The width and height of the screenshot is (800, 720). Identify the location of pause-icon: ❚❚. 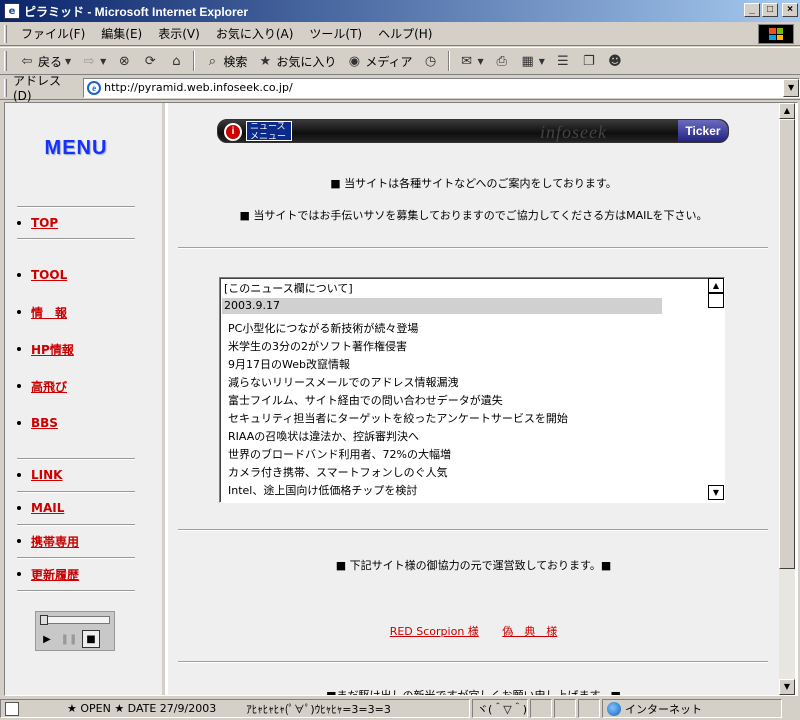
(69, 639).